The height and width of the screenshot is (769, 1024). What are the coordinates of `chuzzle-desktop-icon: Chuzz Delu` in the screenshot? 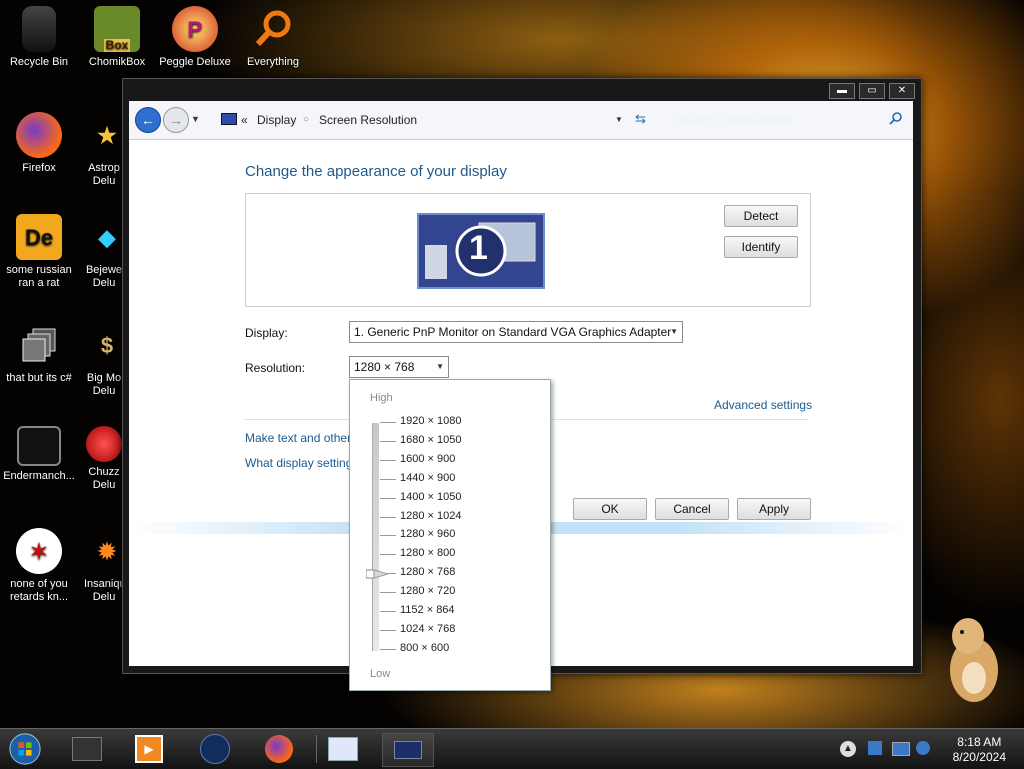 It's located at (104, 459).